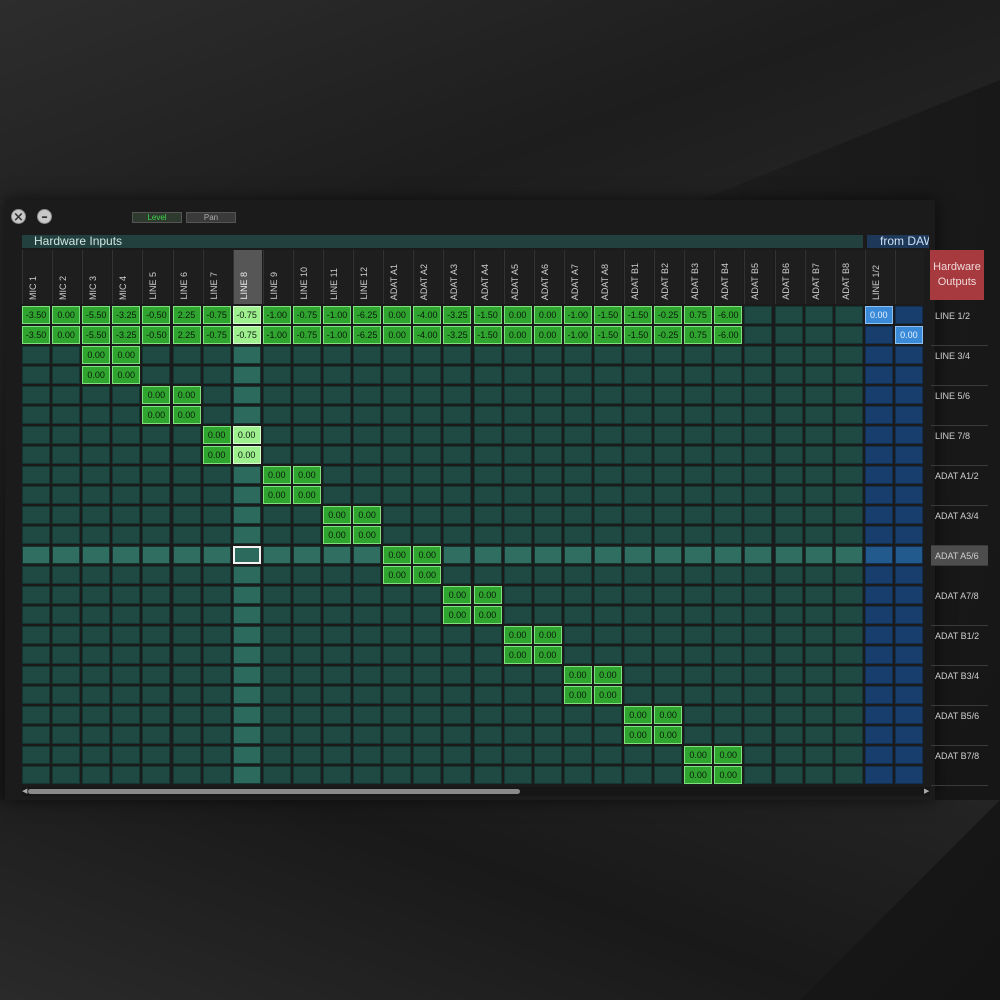 Image resolution: width=1000 pixels, height=1000 pixels. What do you see at coordinates (18, 217) in the screenshot?
I see `close-icon: ×` at bounding box center [18, 217].